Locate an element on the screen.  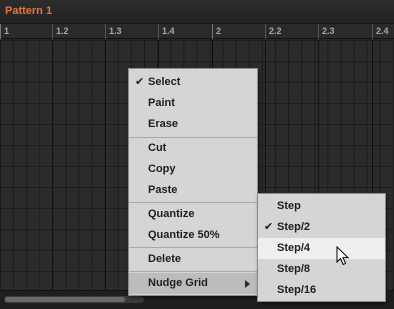
ruler-label: 2 is located at coordinates (219, 31).